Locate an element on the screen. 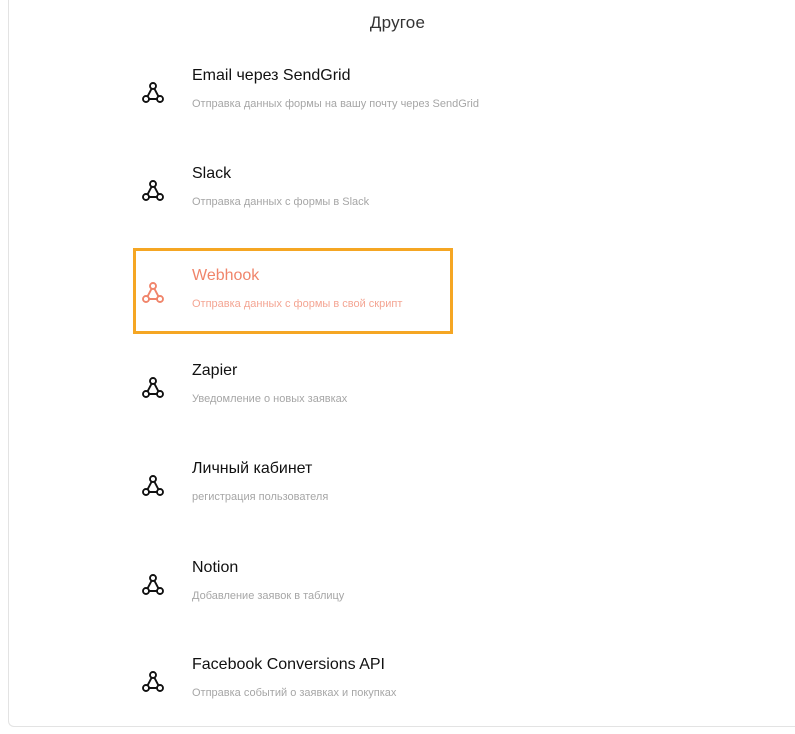 Image resolution: width=795 pixels, height=734 pixels. integration-description: Добавление заявок в таблицу is located at coordinates (268, 596).